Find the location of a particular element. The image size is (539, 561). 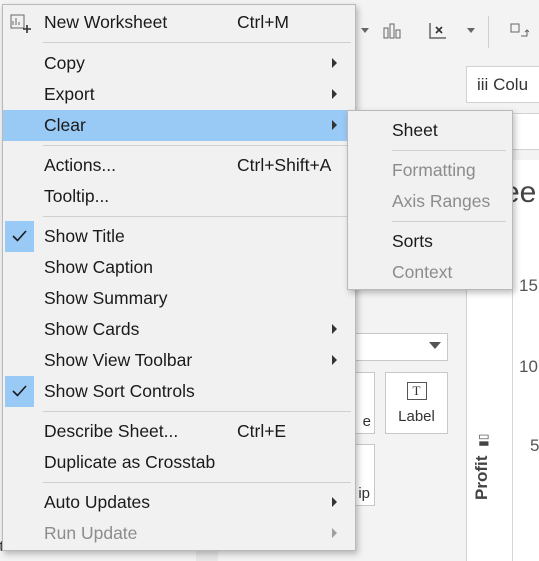

menu-item-label: New Worksheet is located at coordinates (106, 22).